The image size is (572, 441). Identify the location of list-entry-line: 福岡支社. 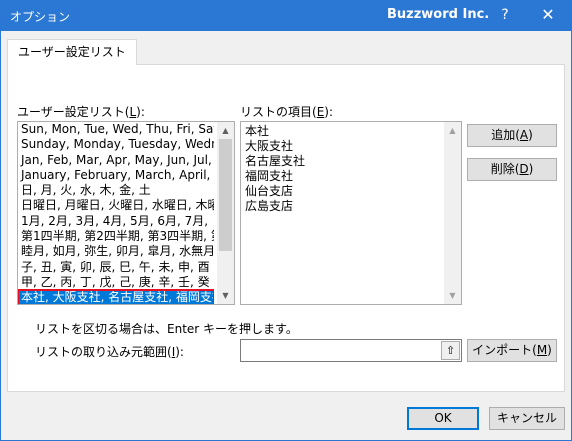
(269, 176).